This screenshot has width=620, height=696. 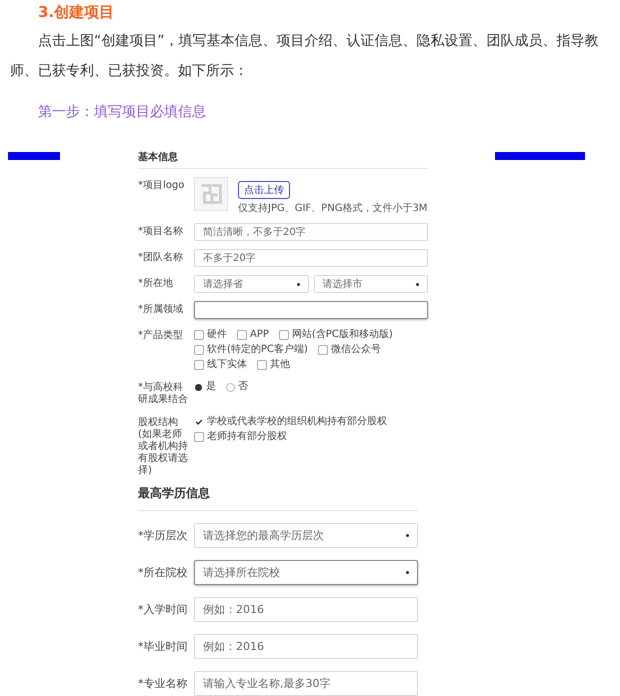 I want to click on option-label: 网站(含PC版和移动版), so click(x=342, y=335).